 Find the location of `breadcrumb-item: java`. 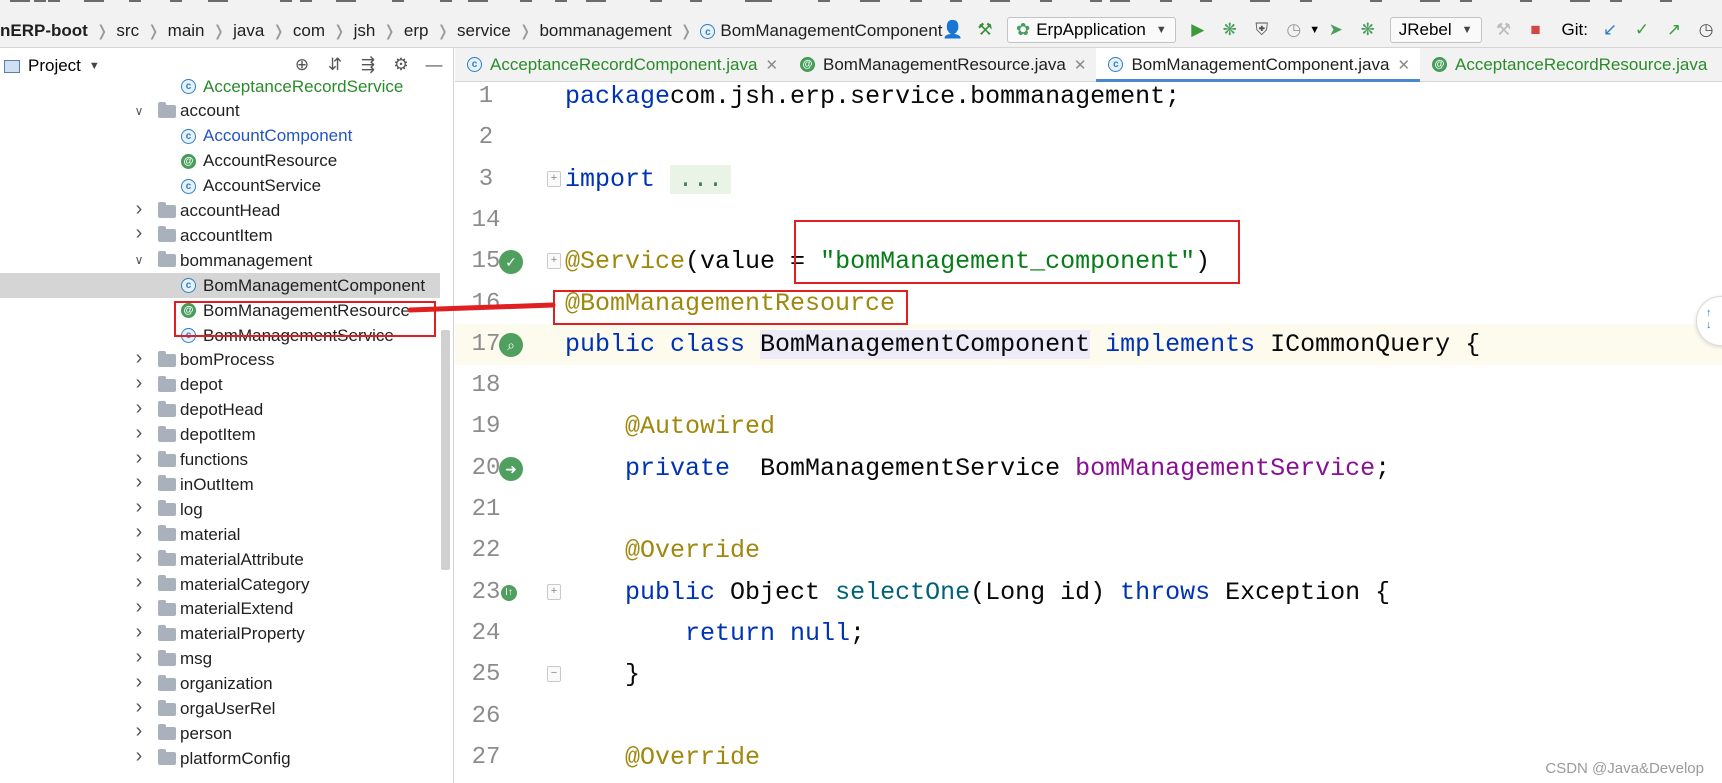

breadcrumb-item: java is located at coordinates (248, 31).